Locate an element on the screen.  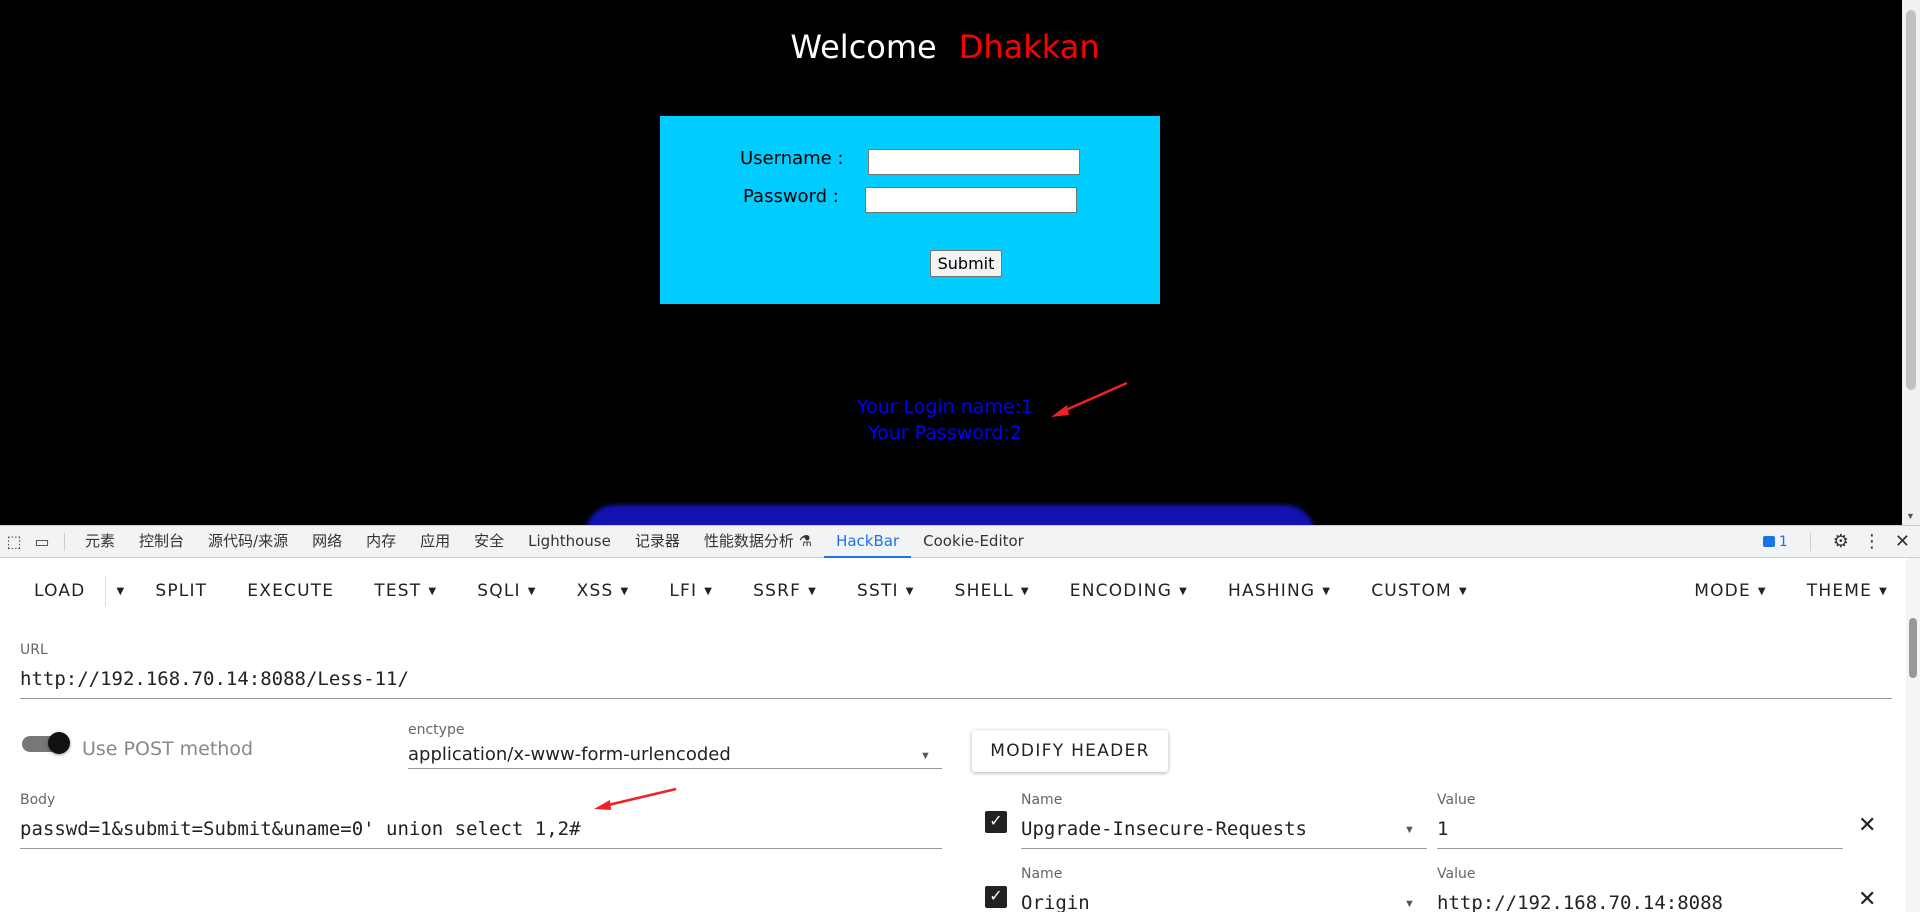
encoding-menu-label: ENCODING is located at coordinates (1121, 591).